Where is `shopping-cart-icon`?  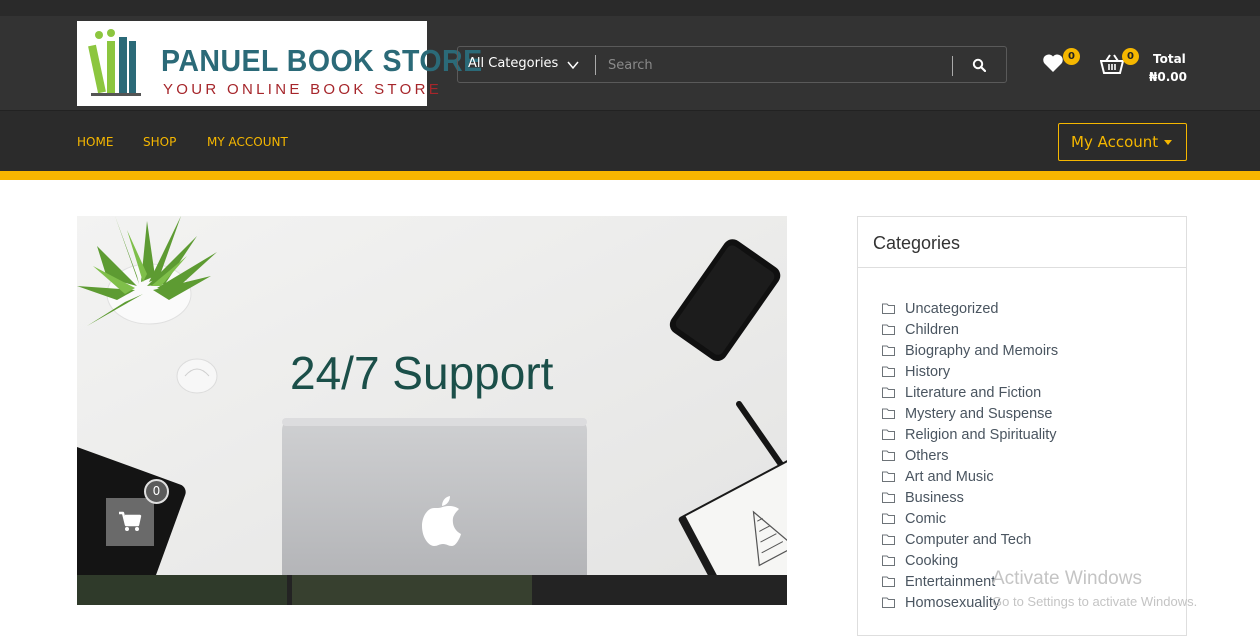 shopping-cart-icon is located at coordinates (130, 521).